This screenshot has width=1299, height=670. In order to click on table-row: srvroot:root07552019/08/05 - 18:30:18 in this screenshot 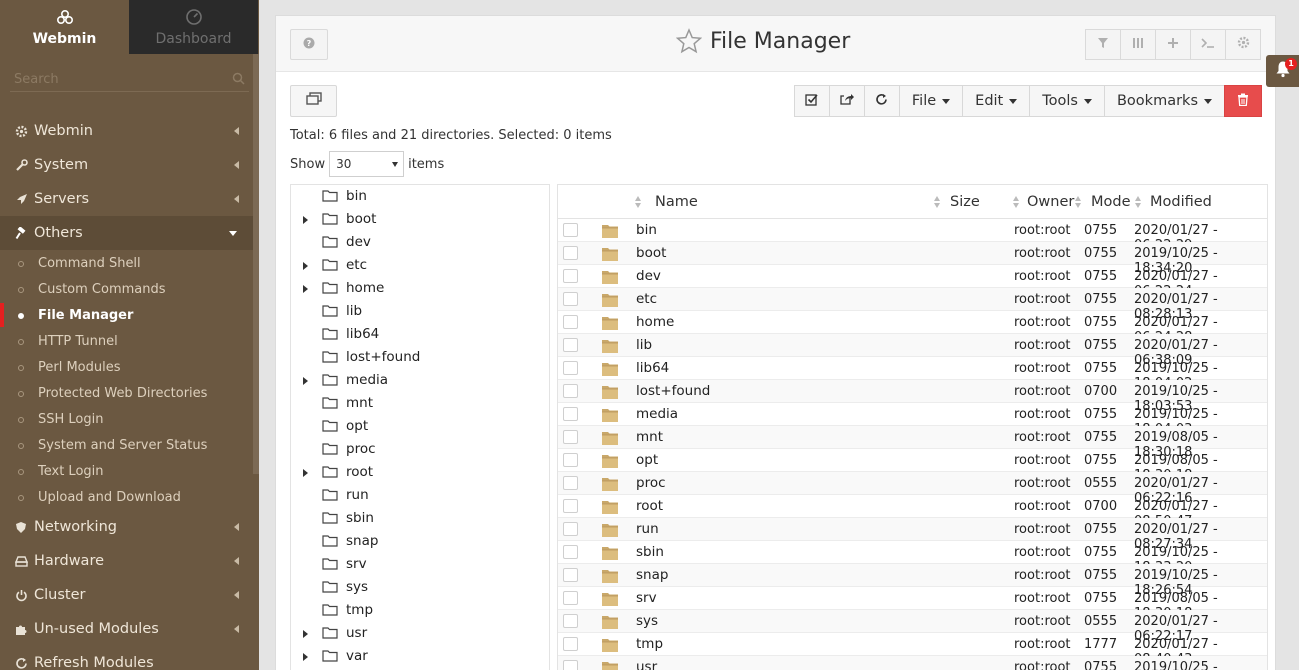, I will do `click(912, 604)`.